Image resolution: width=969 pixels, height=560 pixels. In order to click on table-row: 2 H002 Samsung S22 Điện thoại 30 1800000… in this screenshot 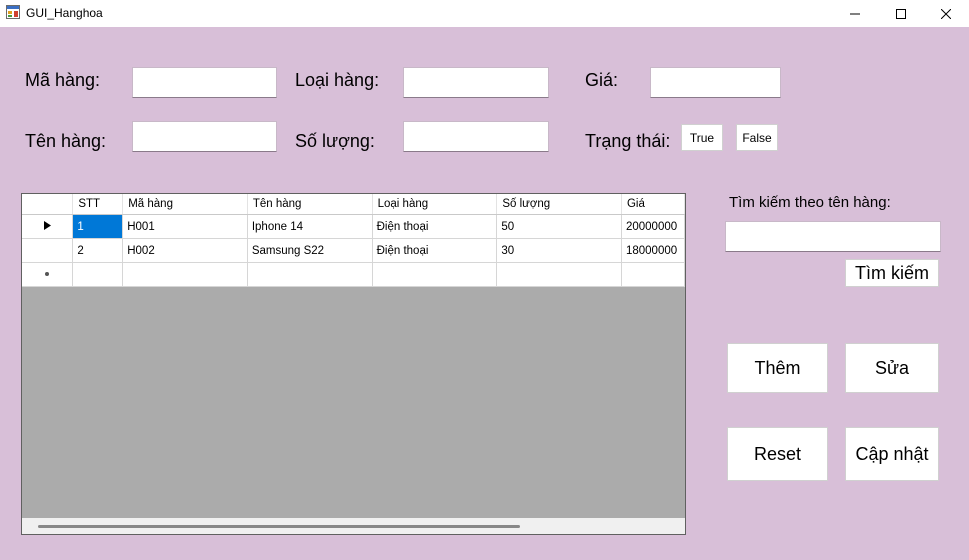, I will do `click(353, 250)`.